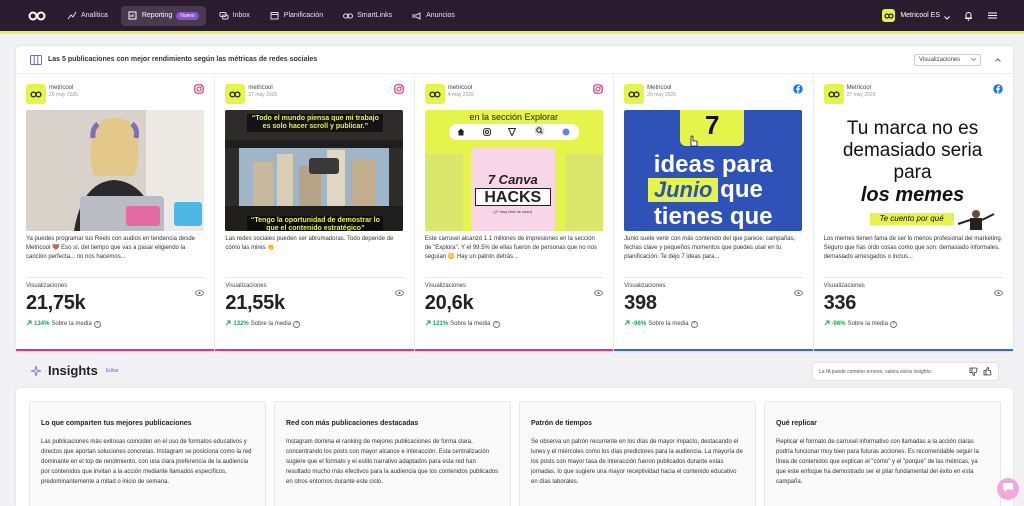 Image resolution: width=1024 pixels, height=506 pixels. I want to click on account-name: Metricool ES, so click(920, 15).